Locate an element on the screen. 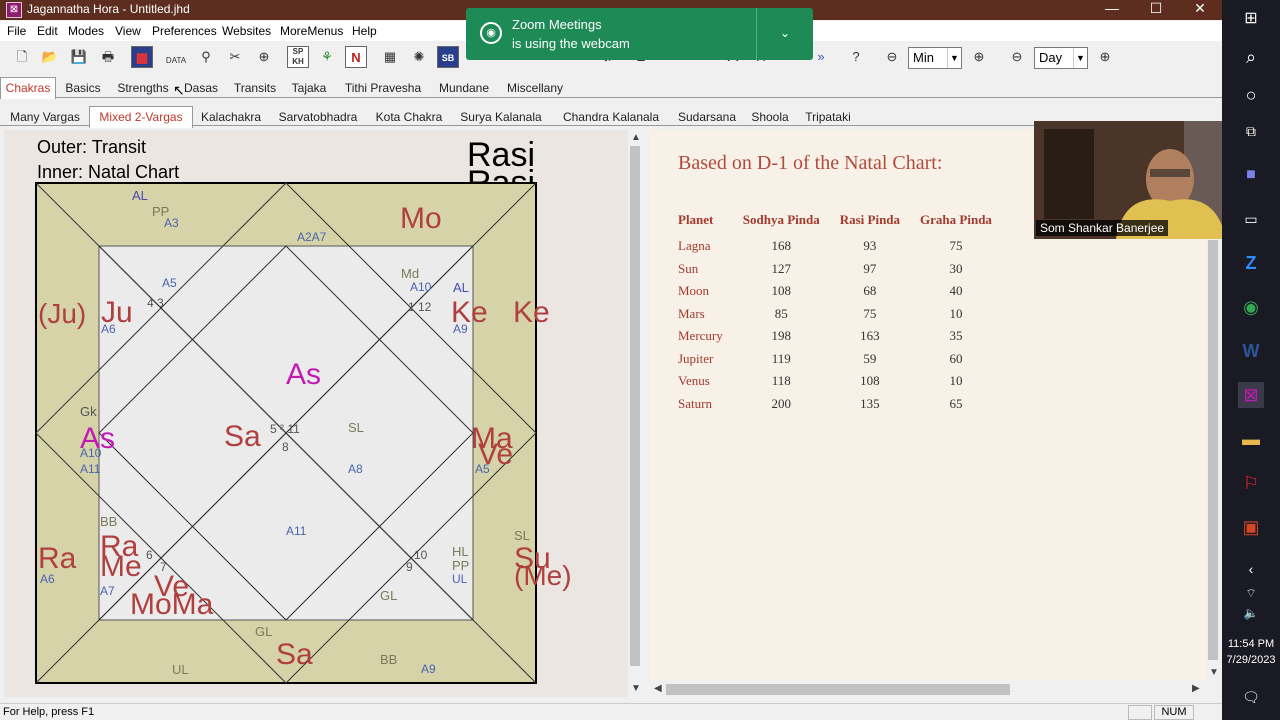  step-forward-day-icon: ⊕ is located at coordinates (1105, 57).